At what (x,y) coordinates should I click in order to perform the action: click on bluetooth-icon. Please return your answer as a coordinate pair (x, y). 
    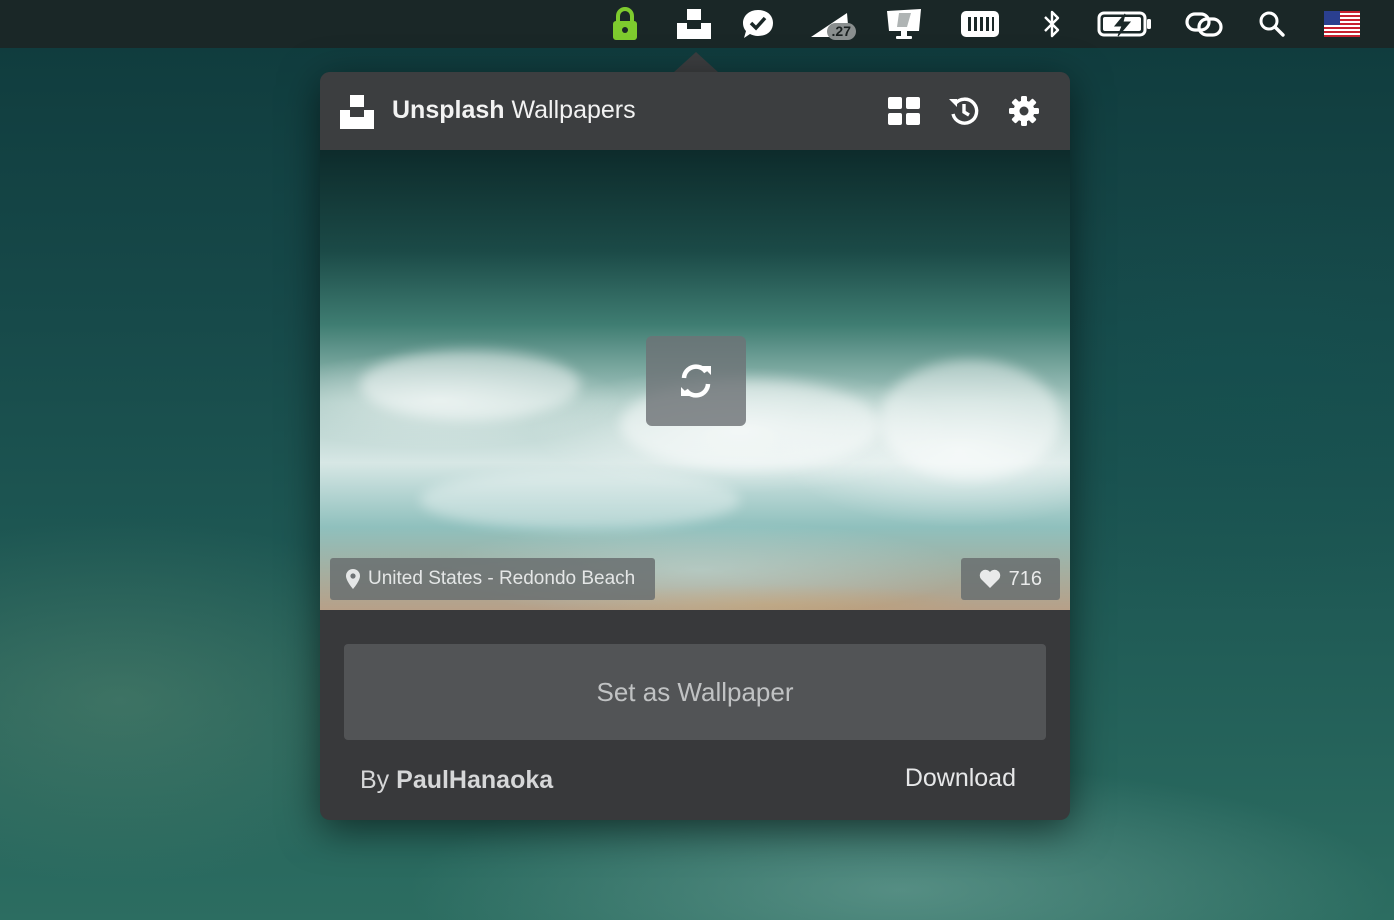
    Looking at the image, I should click on (1052, 24).